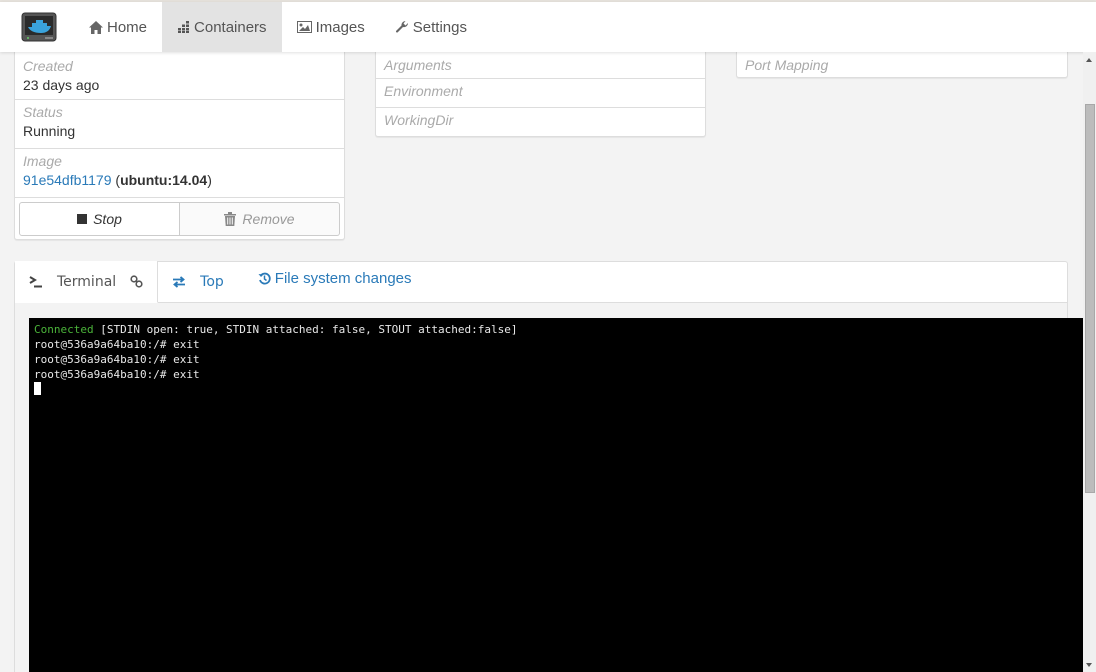 Image resolution: width=1096 pixels, height=672 pixels. What do you see at coordinates (1089, 60) in the screenshot?
I see `scroll-up-arrow-icon` at bounding box center [1089, 60].